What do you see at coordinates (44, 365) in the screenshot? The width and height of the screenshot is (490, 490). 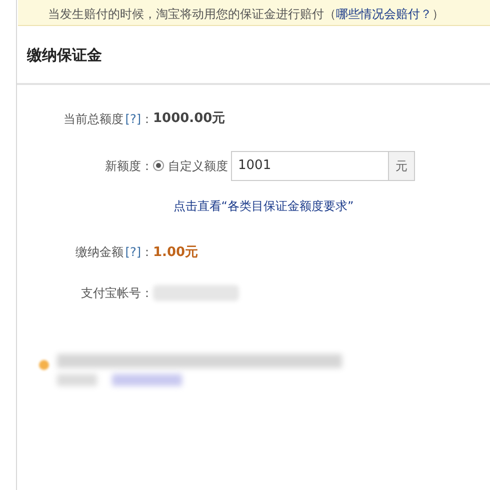 I see `warning-icon` at bounding box center [44, 365].